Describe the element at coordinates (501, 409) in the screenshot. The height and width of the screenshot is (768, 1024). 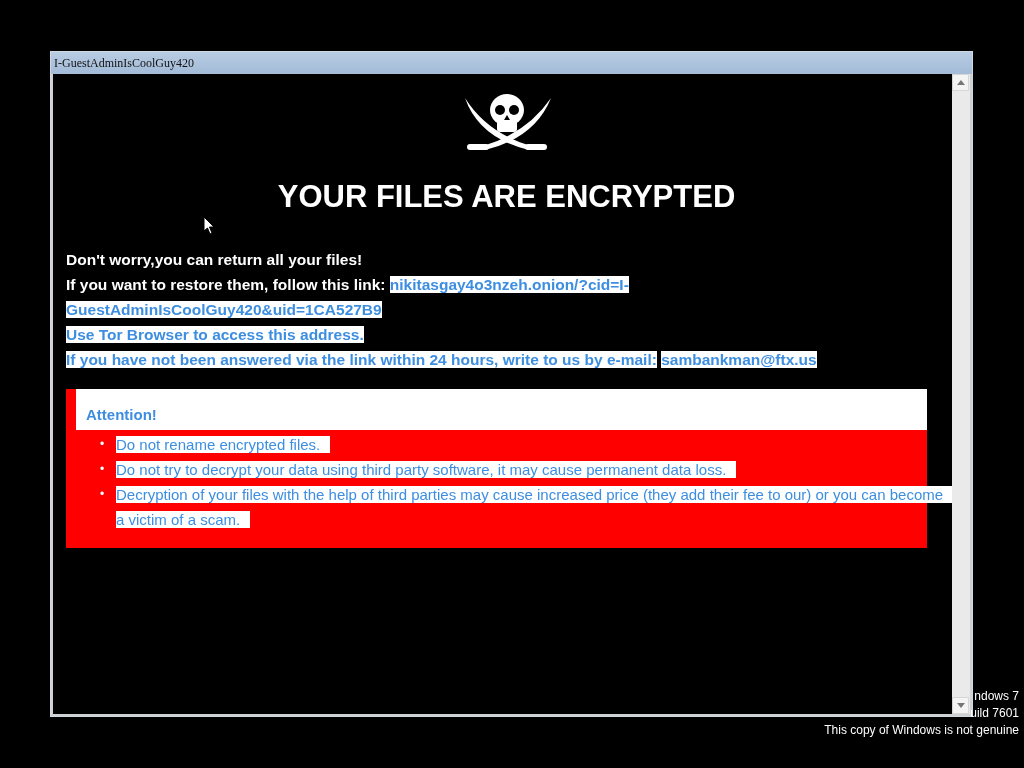
I see `attention-title: Attention!` at that location.